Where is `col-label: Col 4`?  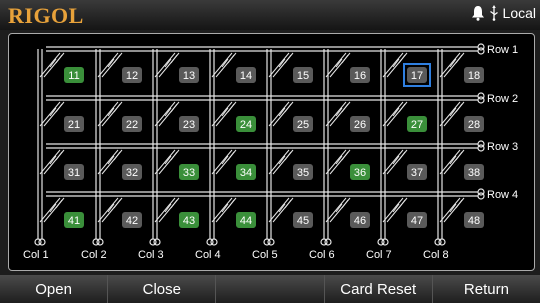
col-label: Col 4 is located at coordinates (208, 255).